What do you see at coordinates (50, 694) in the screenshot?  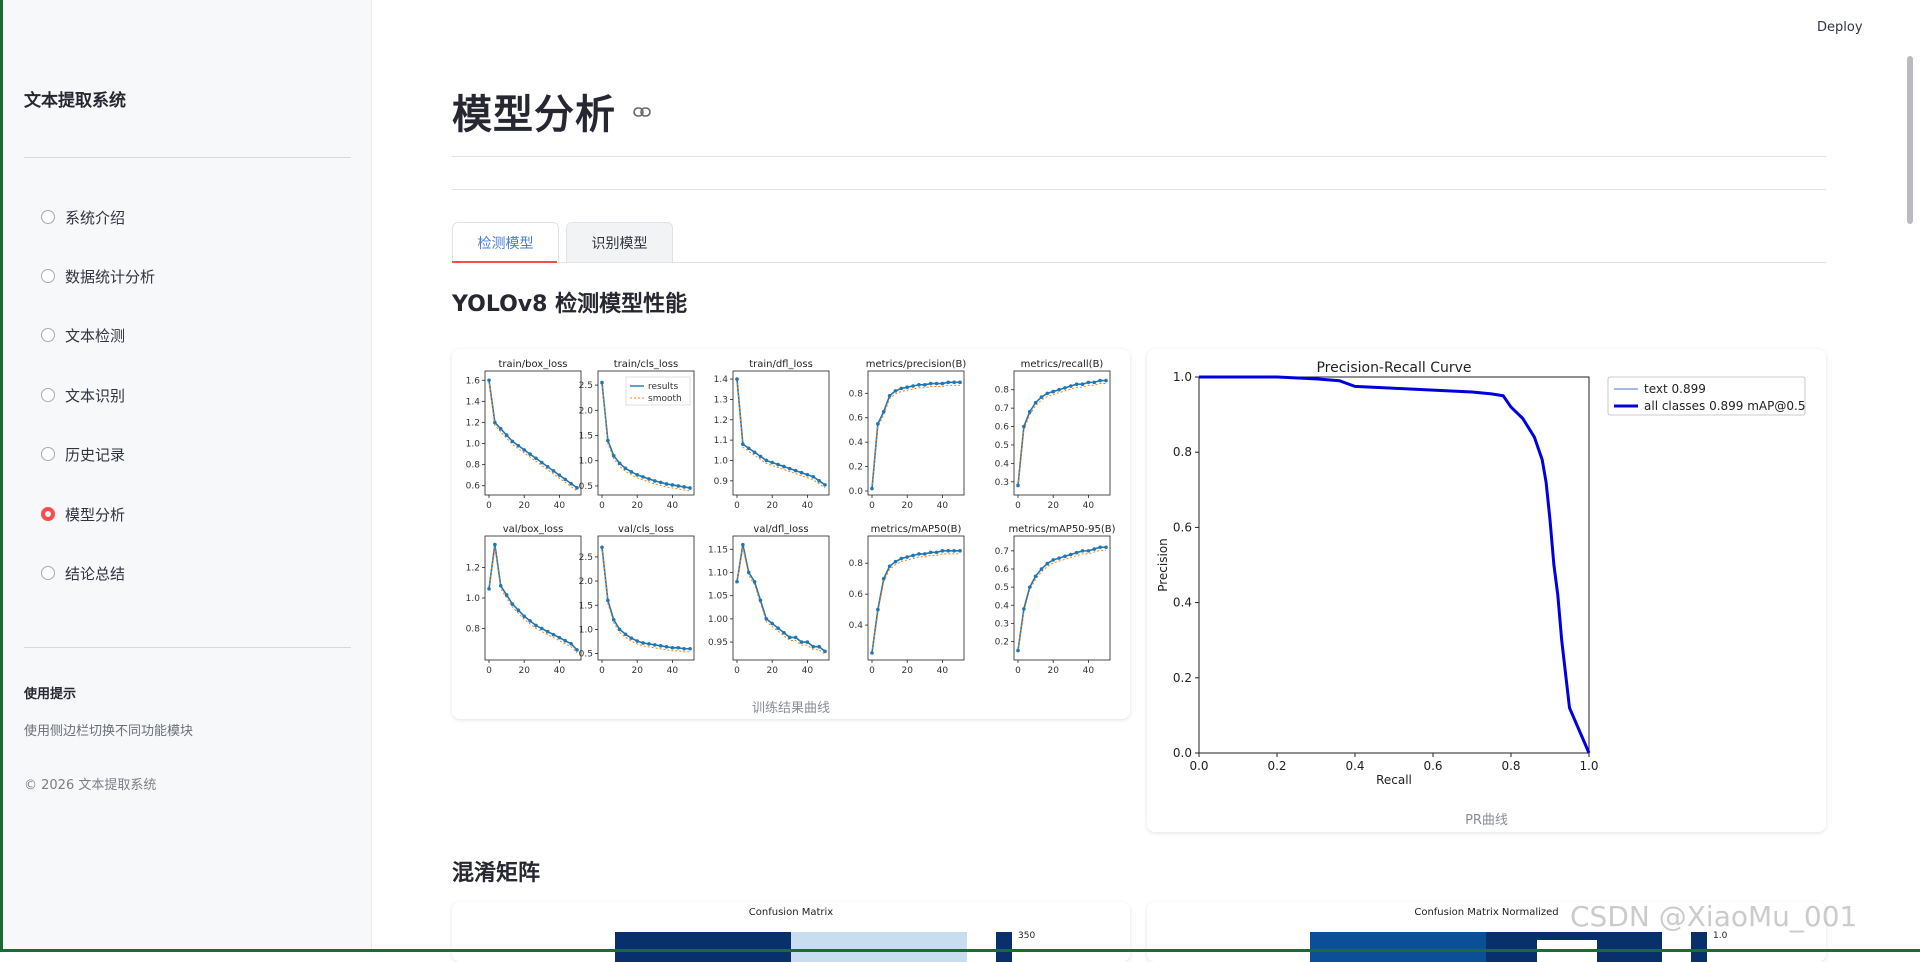 I see `tip-title: 使用提示` at bounding box center [50, 694].